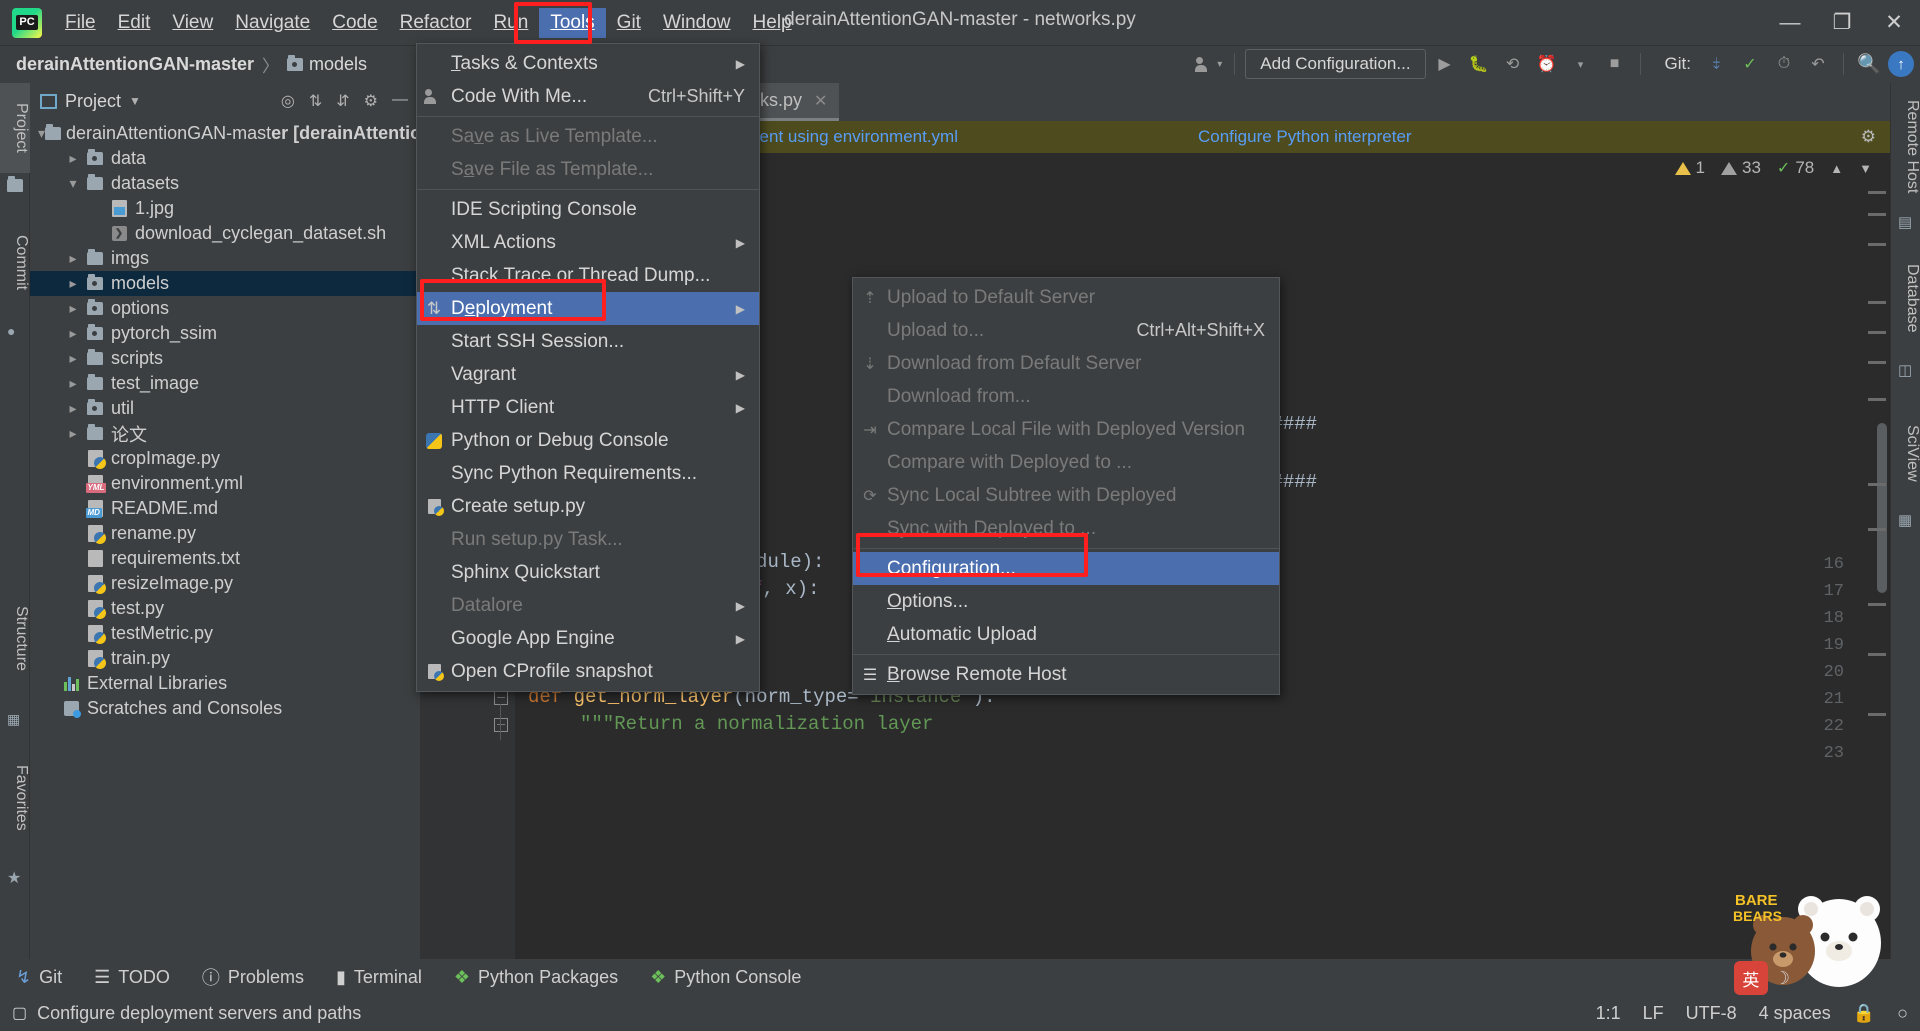 The width and height of the screenshot is (1920, 1031). What do you see at coordinates (225, 308) in the screenshot?
I see `tree-row: ▸ options` at bounding box center [225, 308].